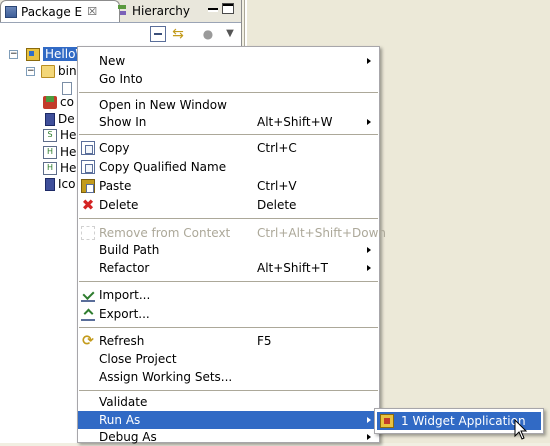 This screenshot has height=446, width=550. Describe the element at coordinates (122, 341) in the screenshot. I see `menu-item-label: Refresh` at that location.